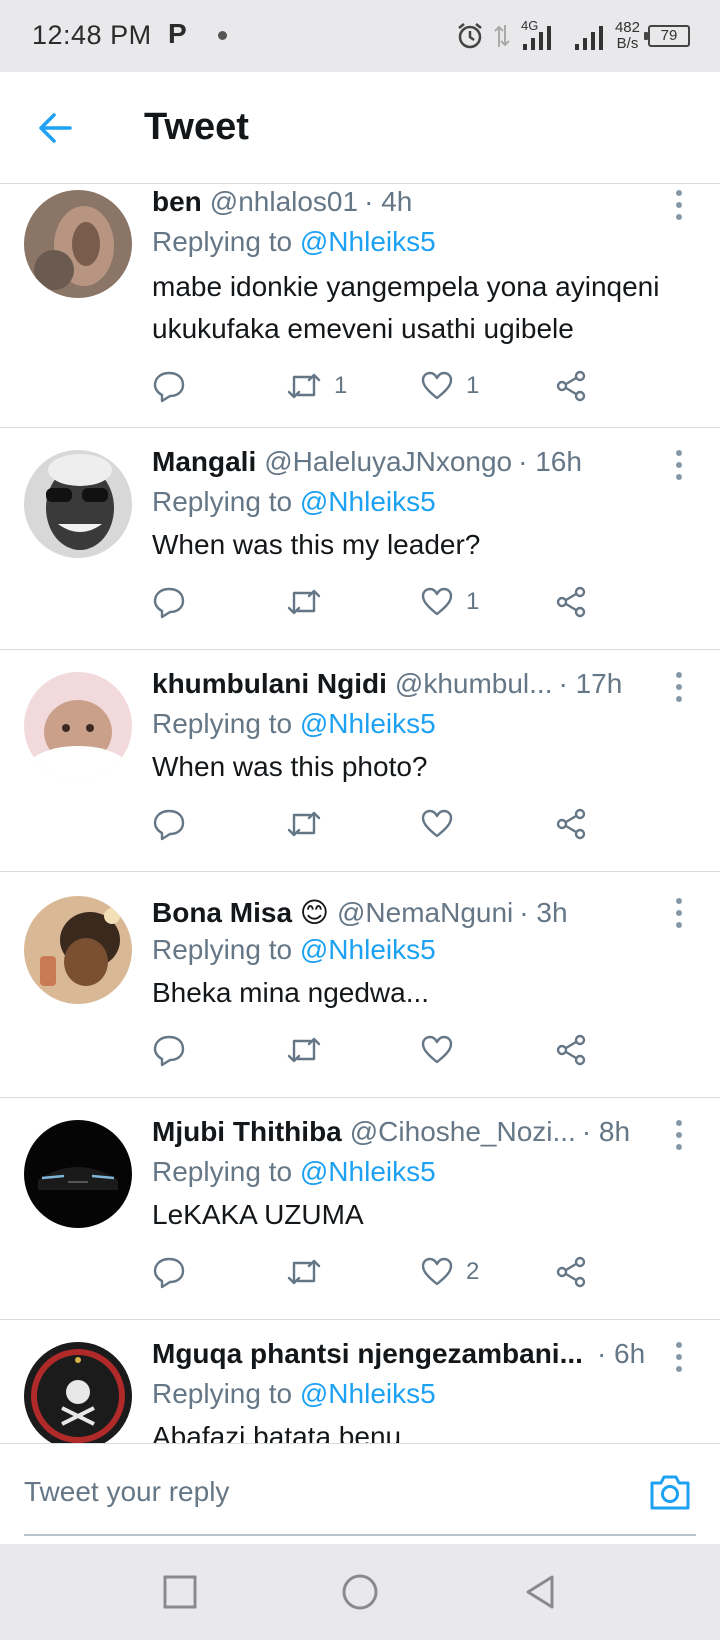 This screenshot has width=720, height=1640. I want to click on author-name: Mangali, so click(204, 462).